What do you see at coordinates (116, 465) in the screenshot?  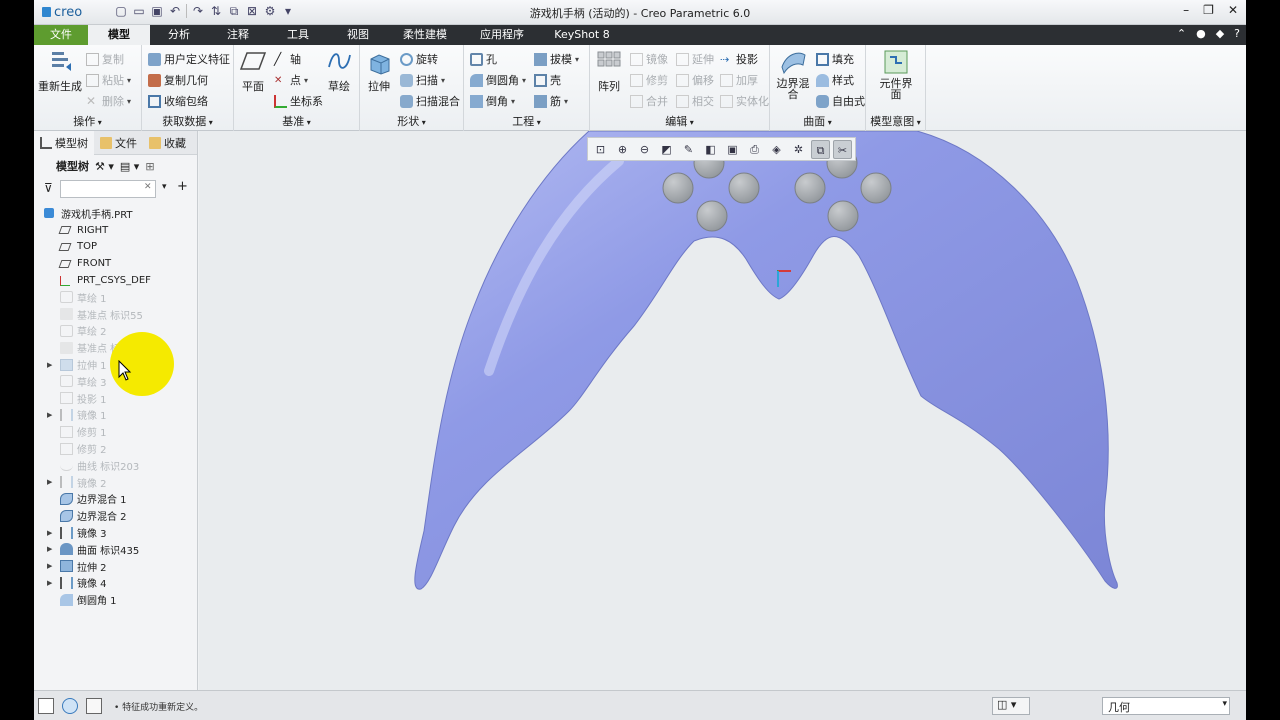 I see `tree-item: 曲线 标识203` at bounding box center [116, 465].